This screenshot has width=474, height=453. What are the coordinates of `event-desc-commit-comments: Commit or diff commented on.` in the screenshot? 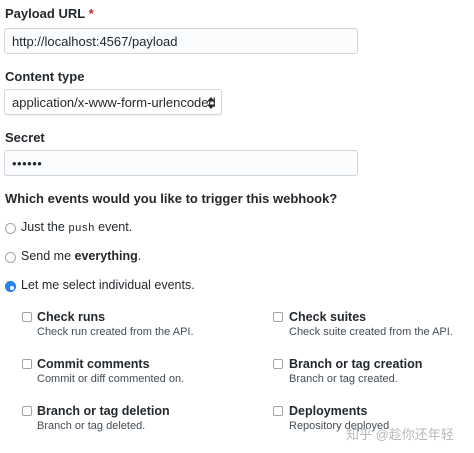 It's located at (111, 379).